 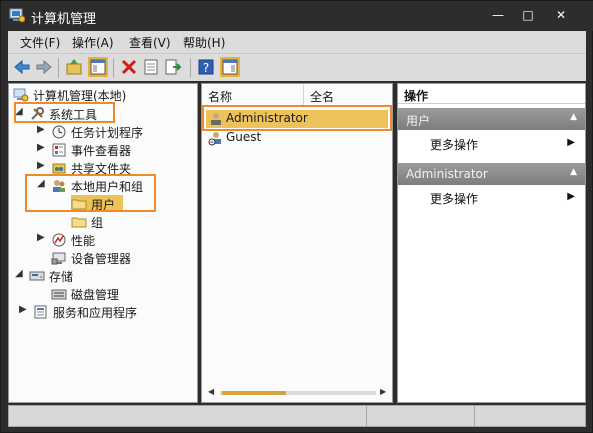 What do you see at coordinates (59, 240) in the screenshot?
I see `performance-icon` at bounding box center [59, 240].